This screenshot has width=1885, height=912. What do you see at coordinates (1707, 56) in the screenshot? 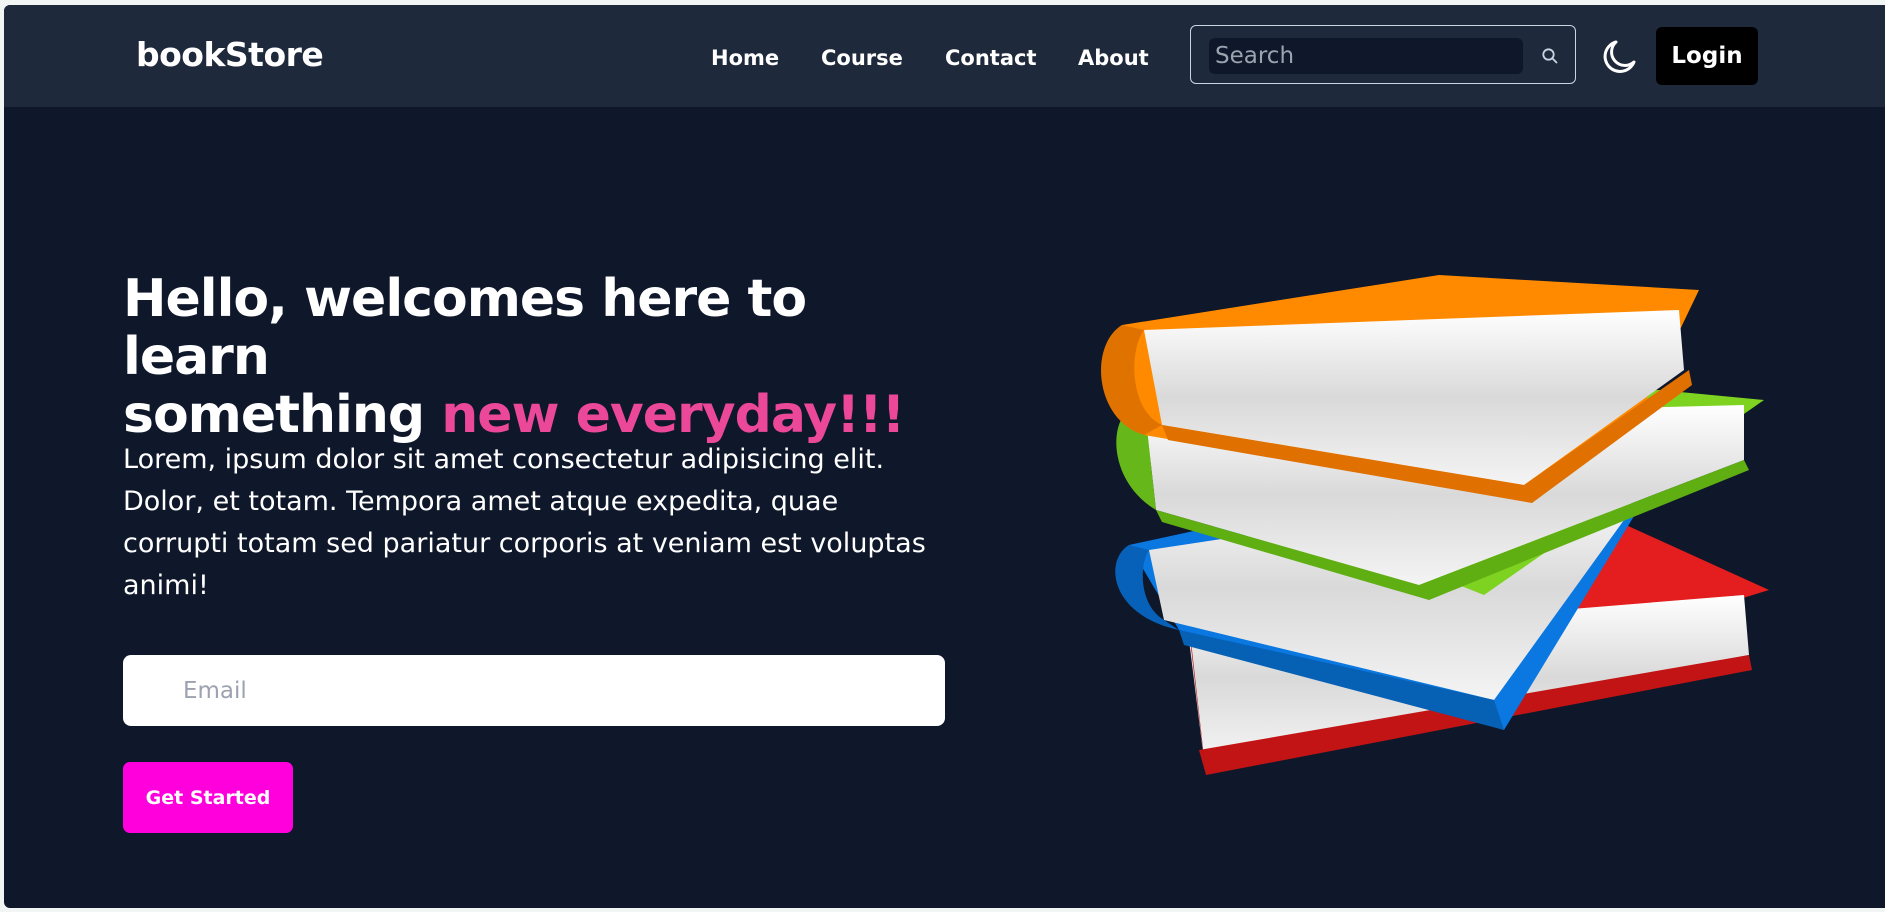
I see `login-button: Login` at bounding box center [1707, 56].